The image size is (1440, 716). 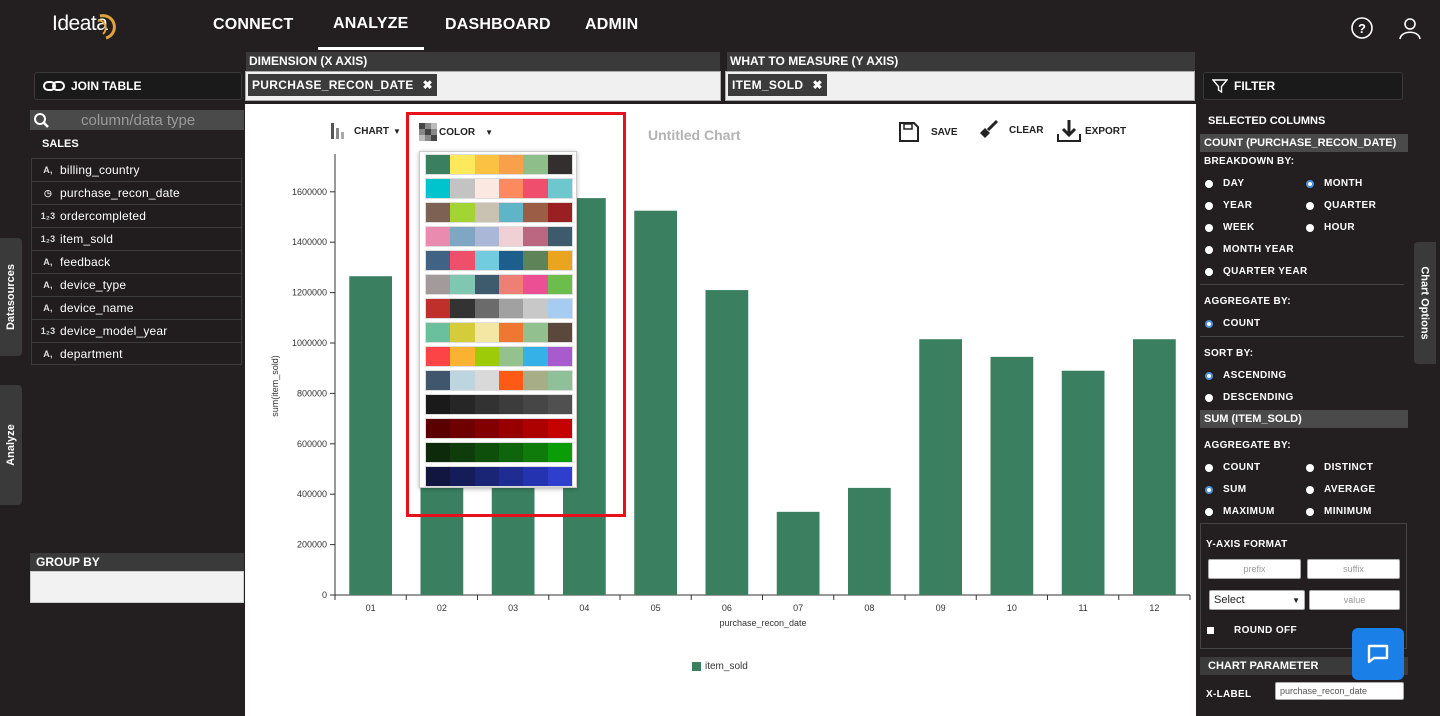 I want to click on measure-dropzone: ITEM_SOLD ✖, so click(x=960, y=86).